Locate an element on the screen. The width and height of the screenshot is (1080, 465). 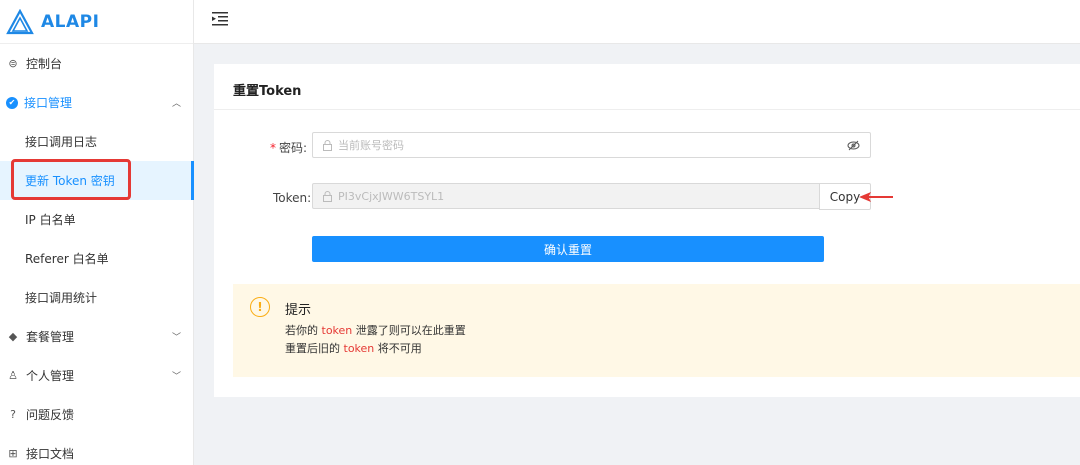
card-title: 重置Token is located at coordinates (267, 91).